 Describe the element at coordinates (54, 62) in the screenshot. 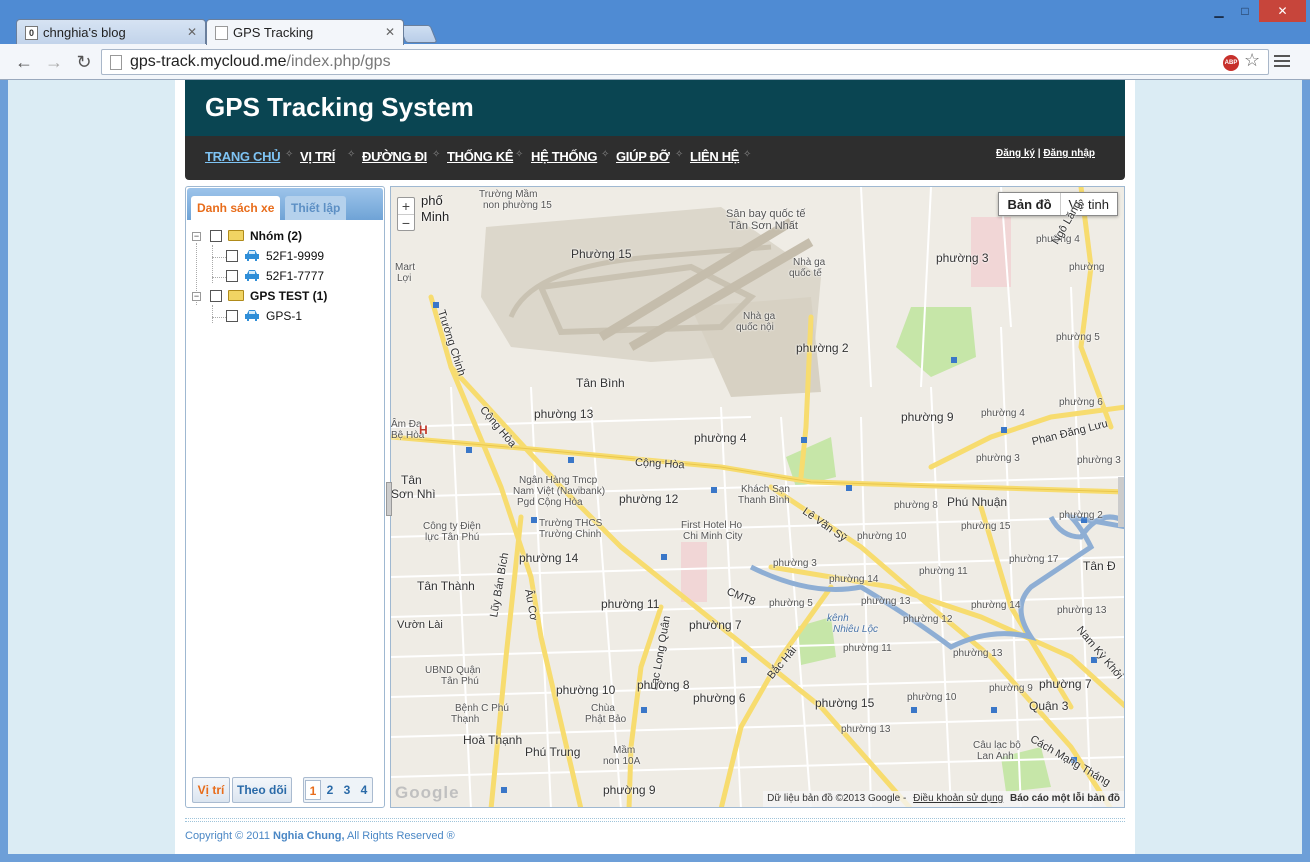

I see `forward-icon: →` at that location.